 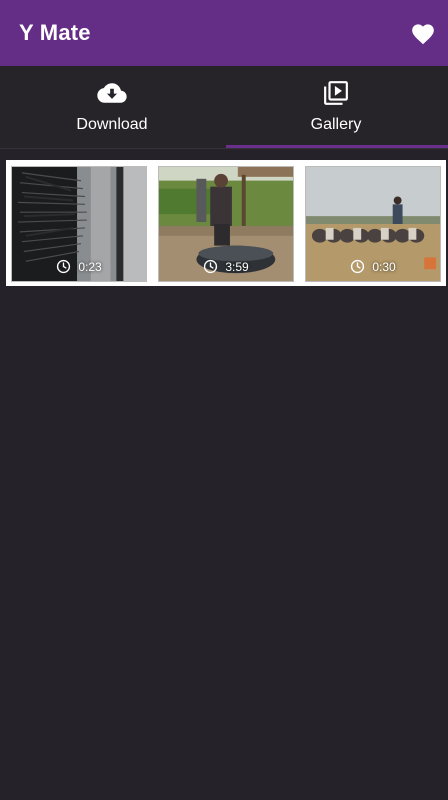 I want to click on video-duration: 3:59, so click(x=226, y=266).